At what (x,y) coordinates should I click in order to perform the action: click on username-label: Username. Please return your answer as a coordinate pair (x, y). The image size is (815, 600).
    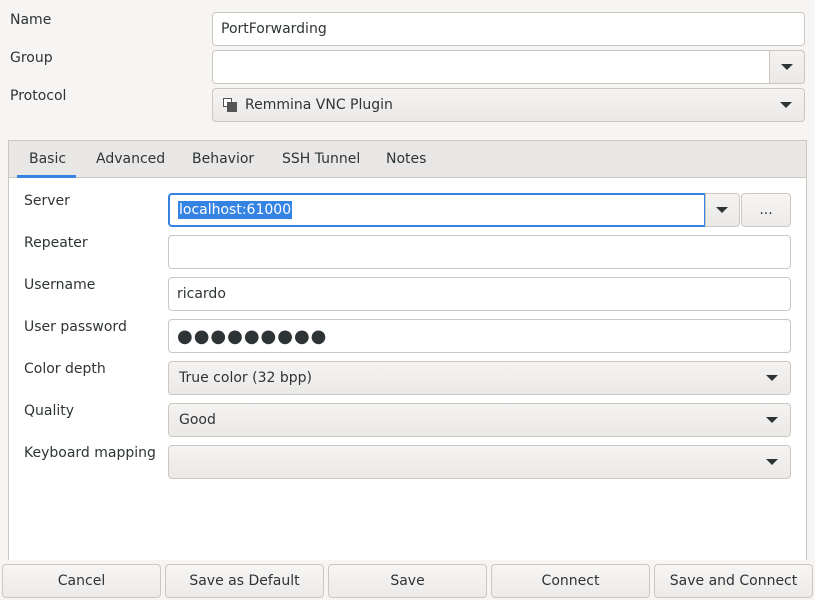
    Looking at the image, I should click on (60, 285).